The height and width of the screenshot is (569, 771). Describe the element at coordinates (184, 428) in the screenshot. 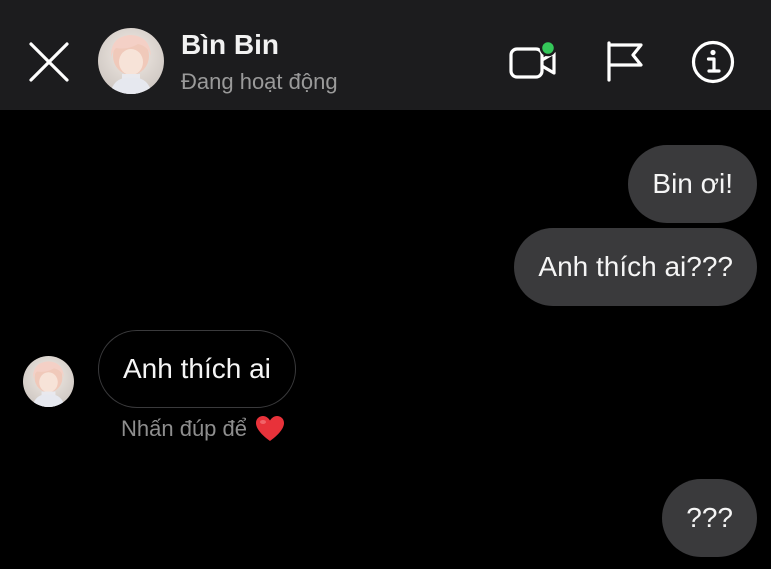

I see `hint-text: Nhấn đúp để` at that location.